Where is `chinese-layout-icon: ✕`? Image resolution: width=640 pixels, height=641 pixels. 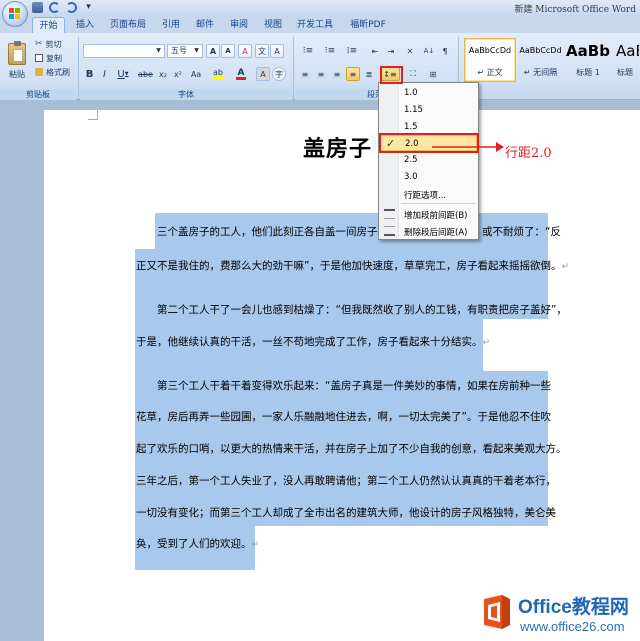 chinese-layout-icon: ✕ is located at coordinates (410, 51).